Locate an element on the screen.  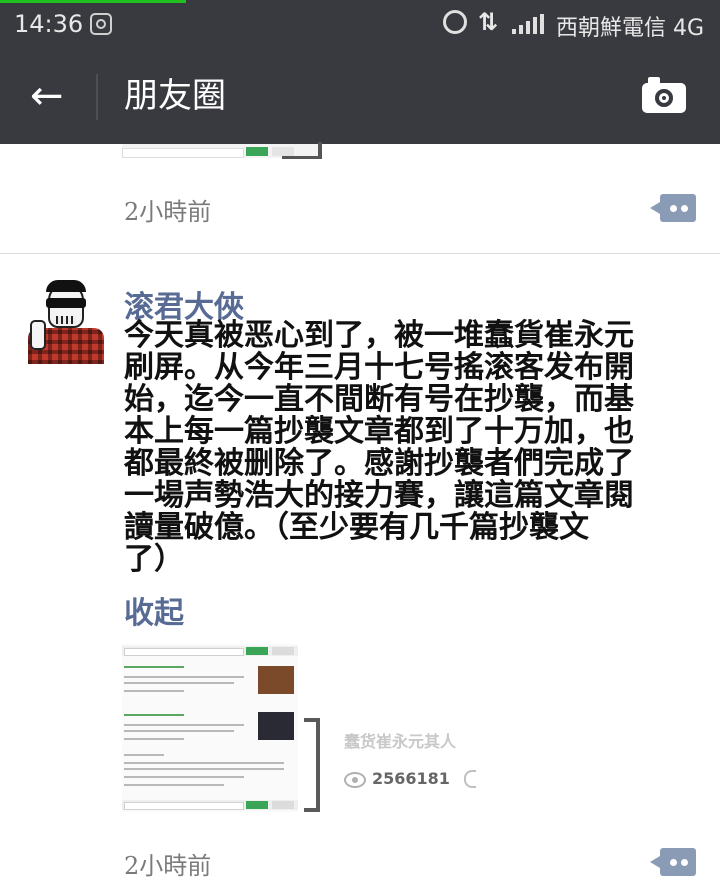
carrier-label: 西朝鮮電信 4G is located at coordinates (630, 28).